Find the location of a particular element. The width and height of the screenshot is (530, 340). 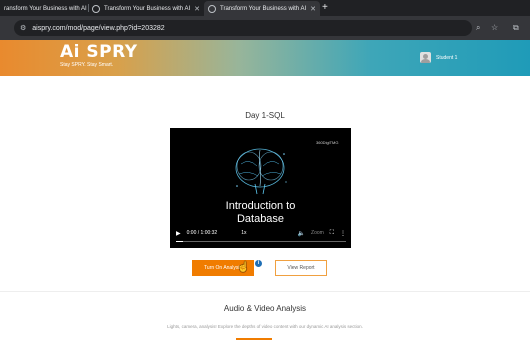

logo-text: Ai SPRY is located at coordinates (99, 52).